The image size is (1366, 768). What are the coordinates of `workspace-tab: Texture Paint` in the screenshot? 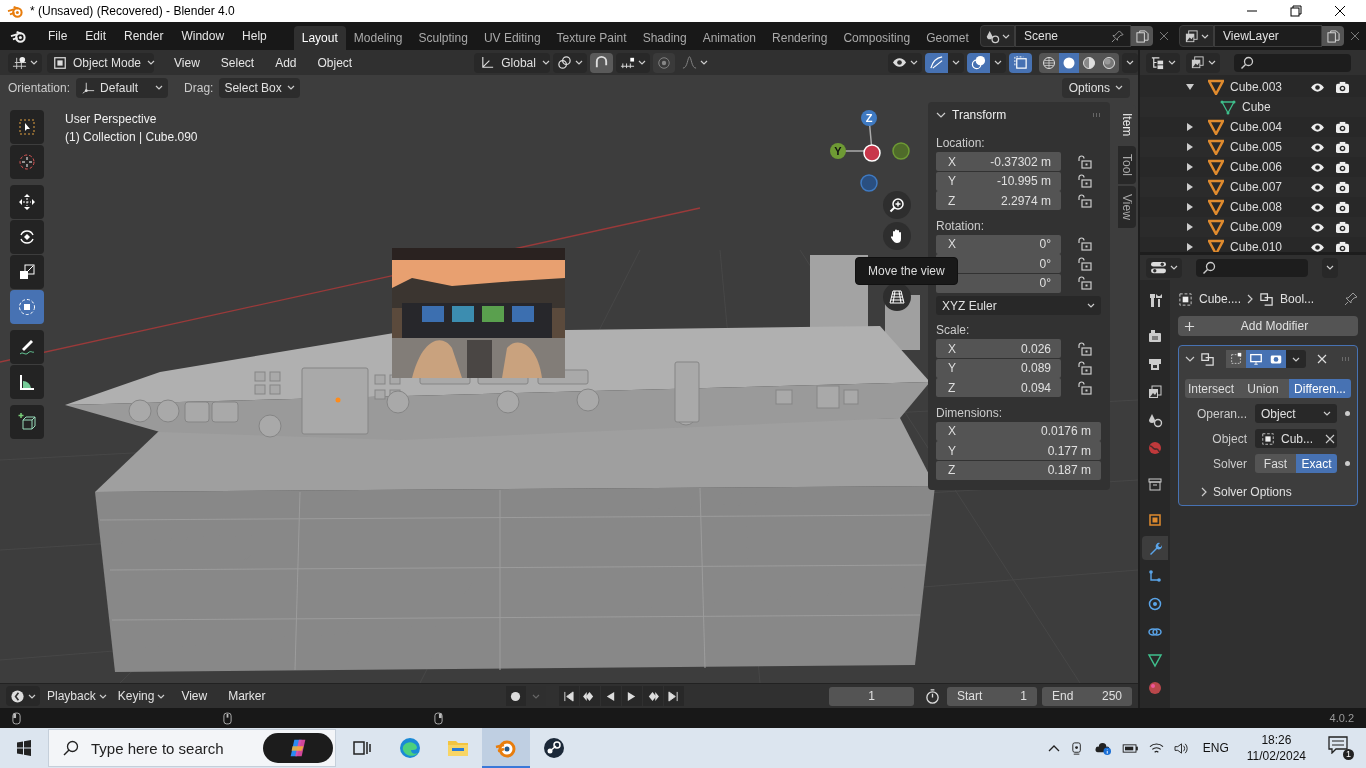 It's located at (591, 38).